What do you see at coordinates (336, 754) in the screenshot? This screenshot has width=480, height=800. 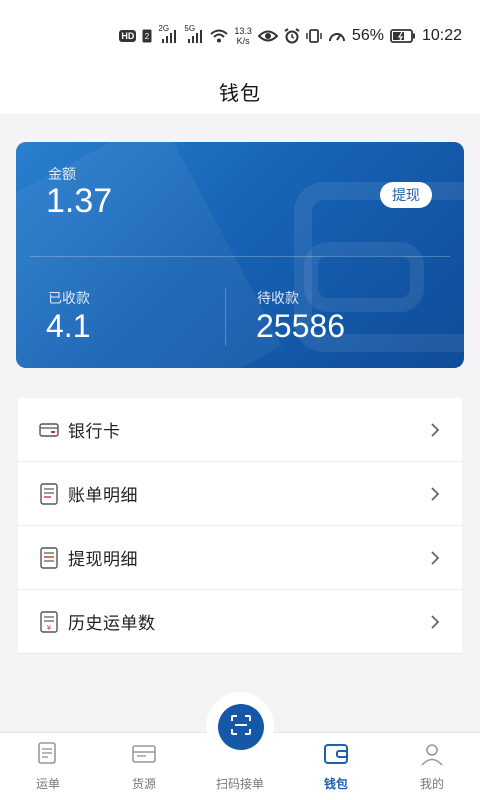 I see `wallet-icon` at bounding box center [336, 754].